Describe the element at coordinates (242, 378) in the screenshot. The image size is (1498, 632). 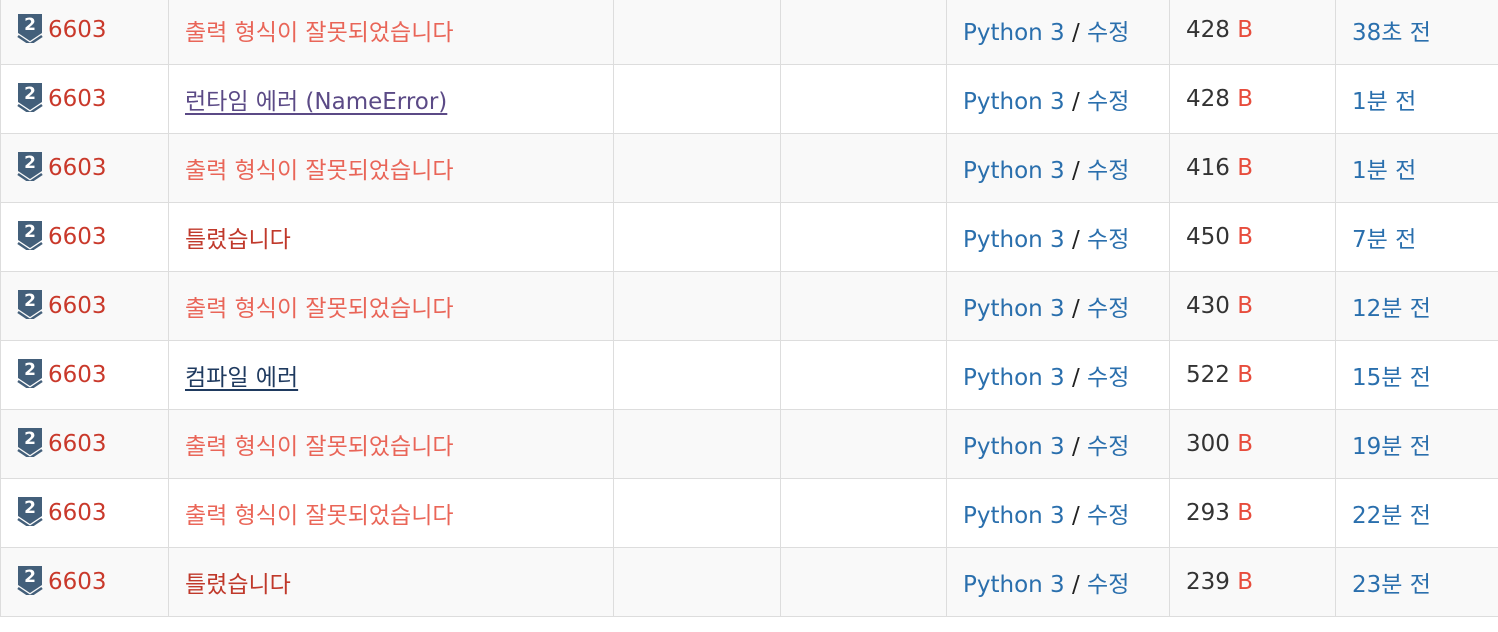
I see `result-text: 컴파일 에러` at that location.